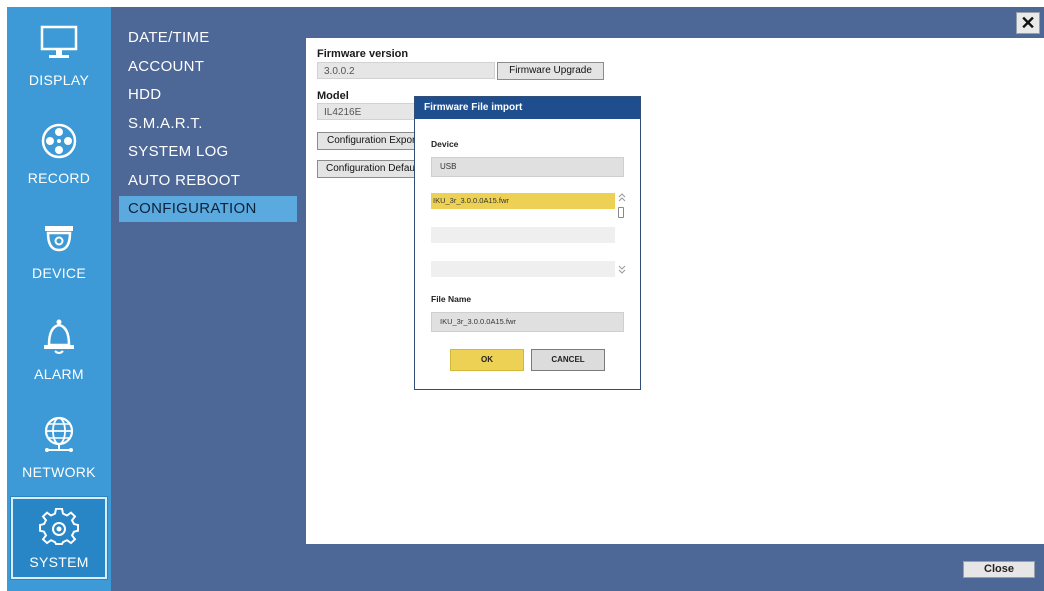  What do you see at coordinates (550, 71) in the screenshot?
I see `firmware-upgrade-button: Firmware Upgrade` at bounding box center [550, 71].